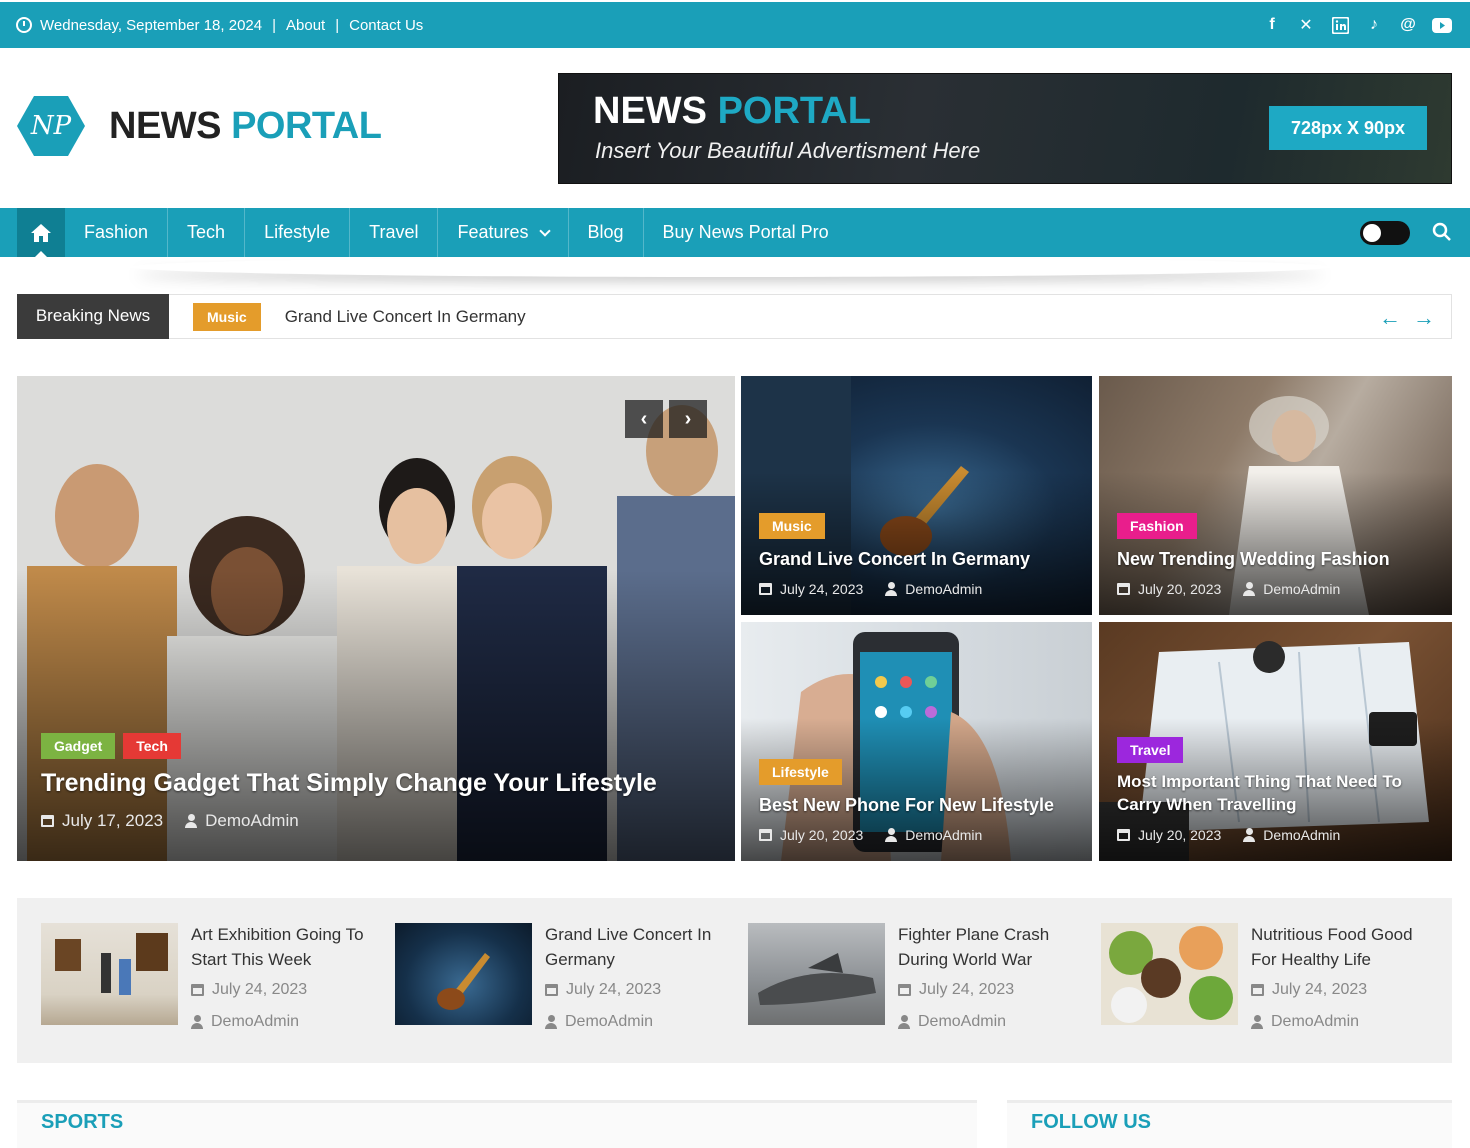 The height and width of the screenshot is (1148, 1470). What do you see at coordinates (1157, 525) in the screenshot?
I see `category-badge-fashion: Fashion` at bounding box center [1157, 525].